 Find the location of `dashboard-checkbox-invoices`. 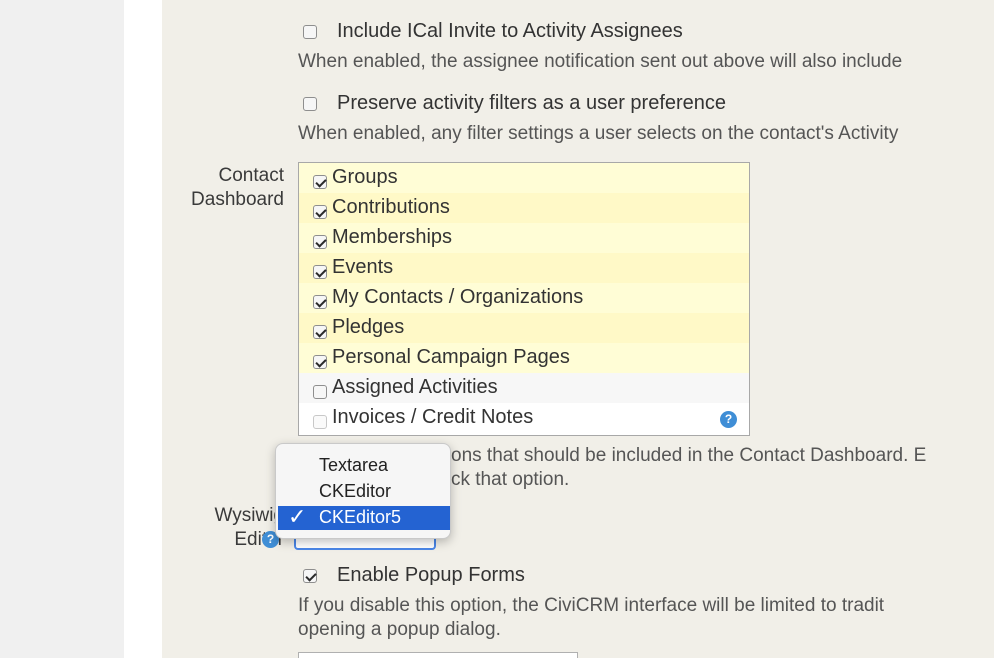

dashboard-checkbox-invoices is located at coordinates (320, 422).